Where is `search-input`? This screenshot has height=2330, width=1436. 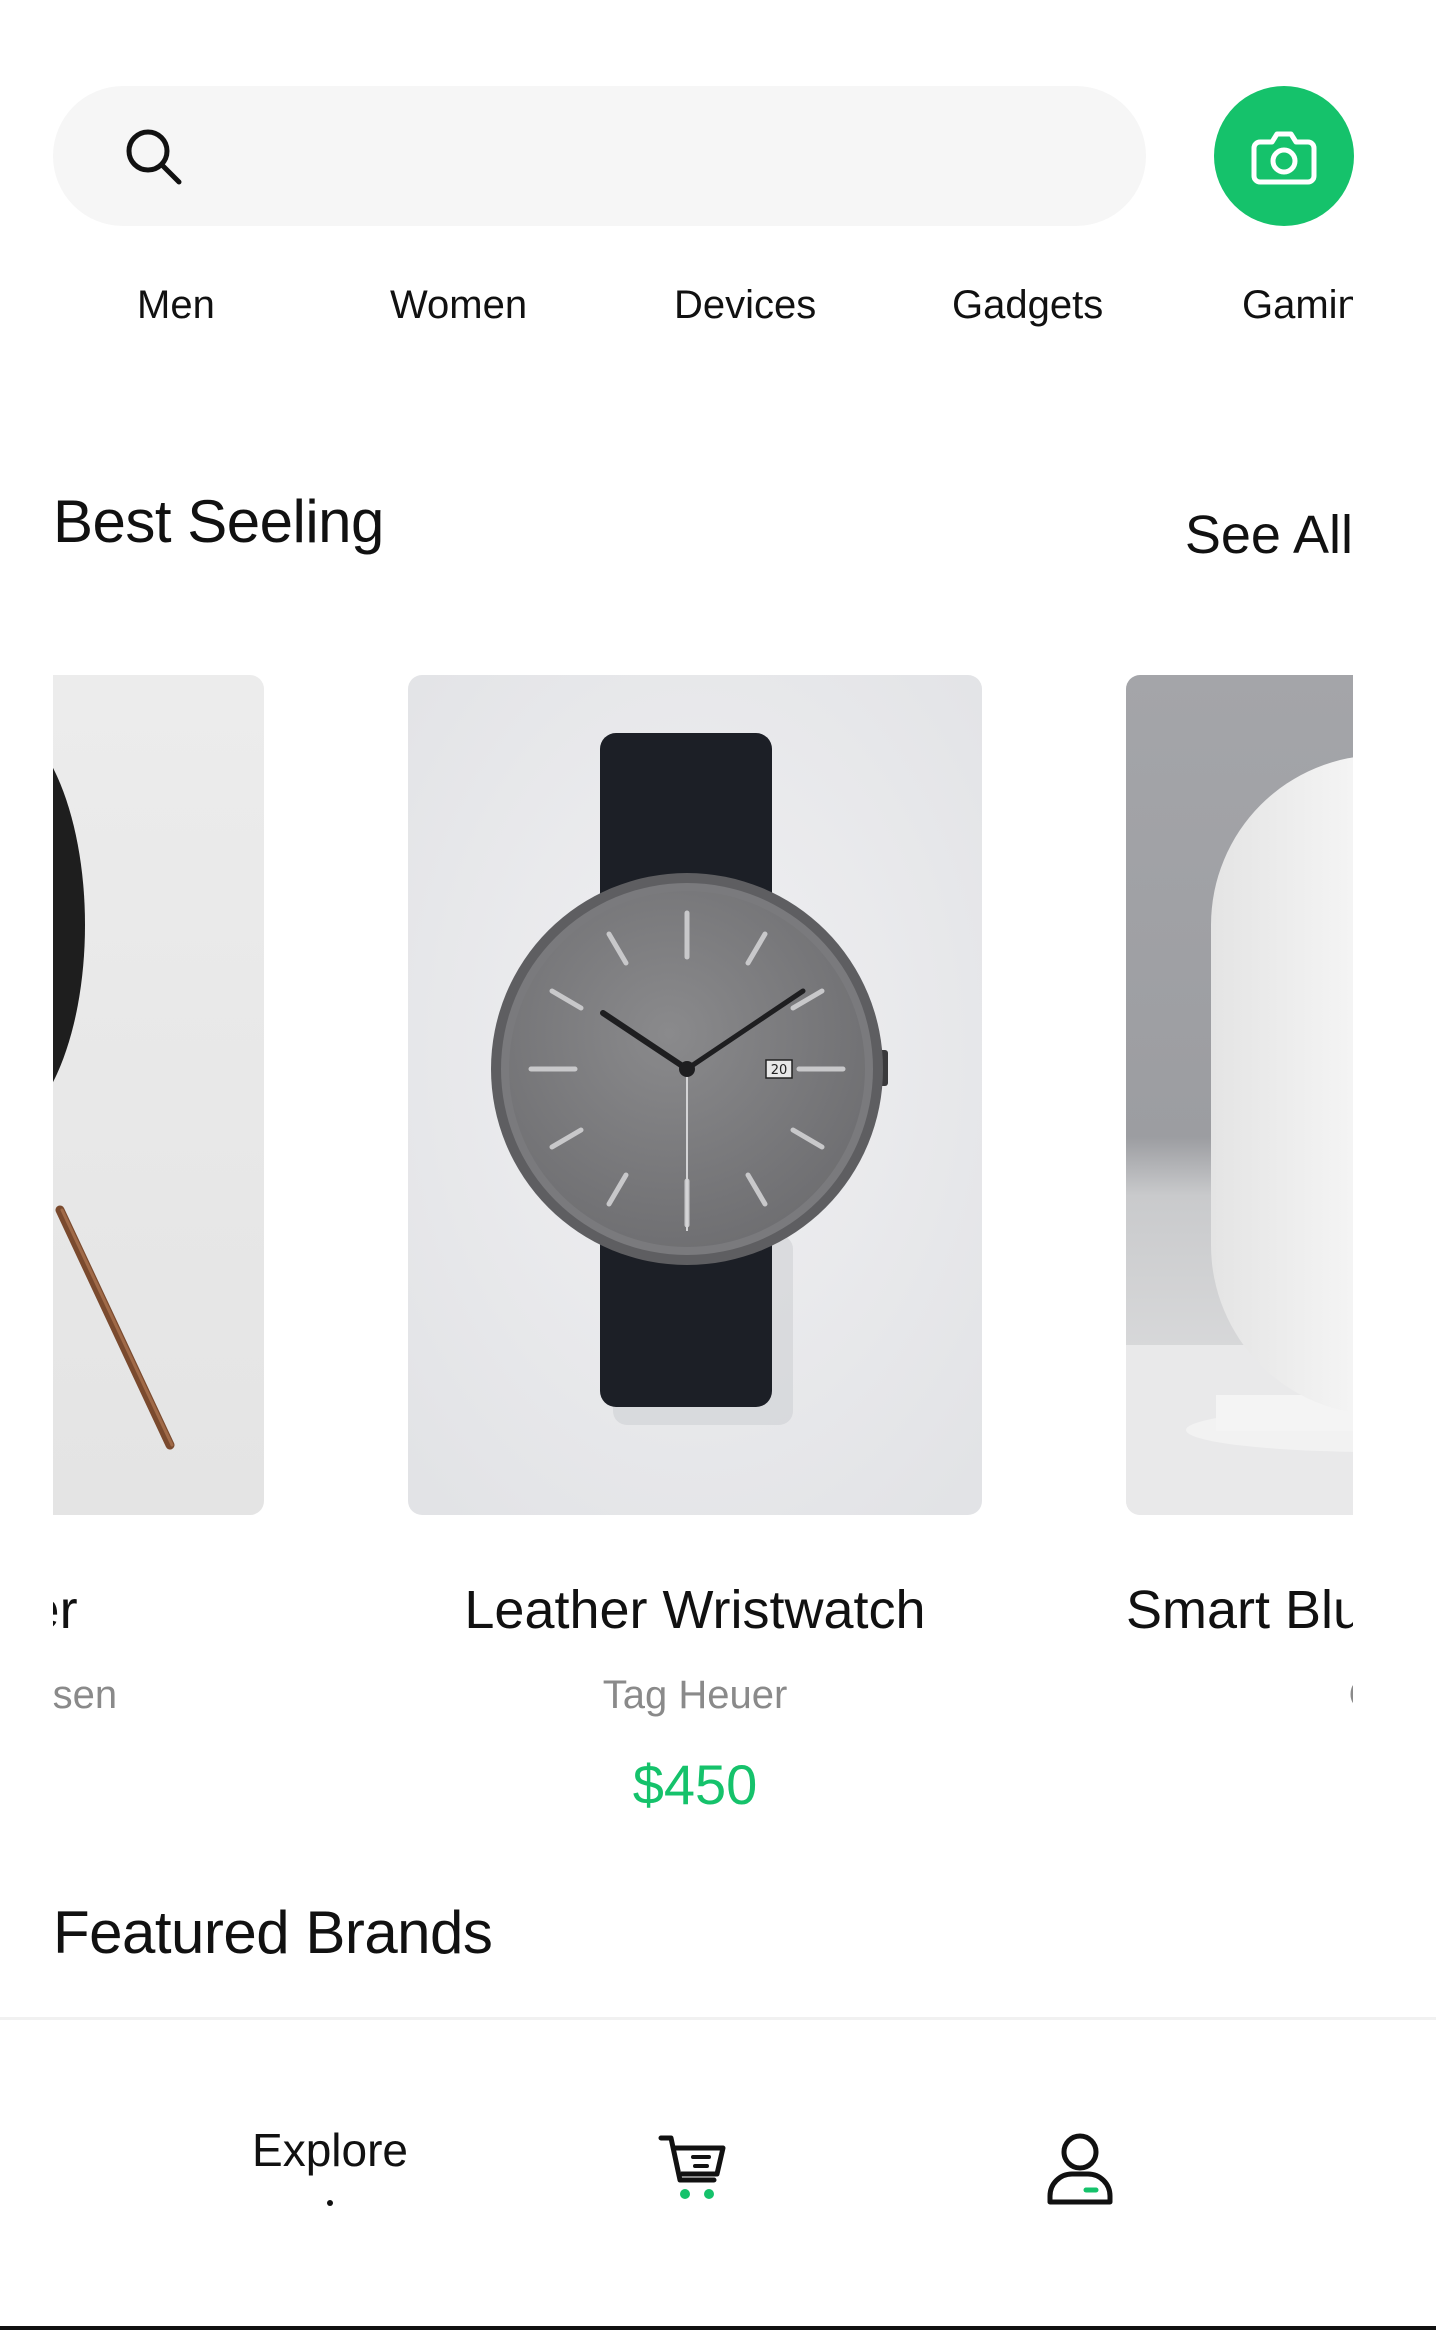
search-input is located at coordinates (655, 157).